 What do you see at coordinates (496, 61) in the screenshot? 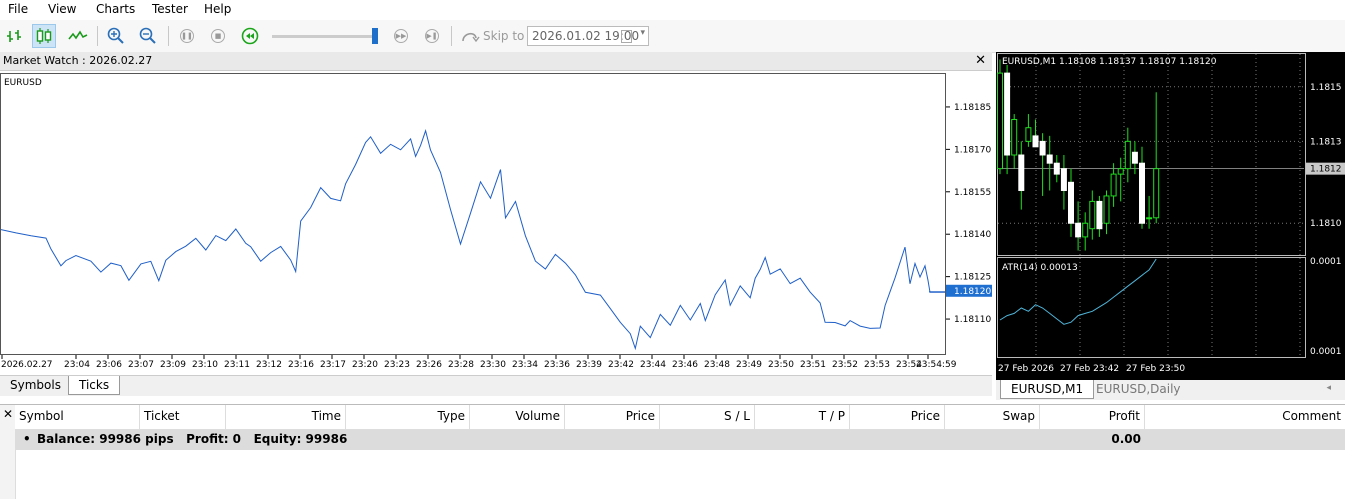
I see `market-watch-titlebar: Market Watch : 2026.02.27 ✕` at bounding box center [496, 61].